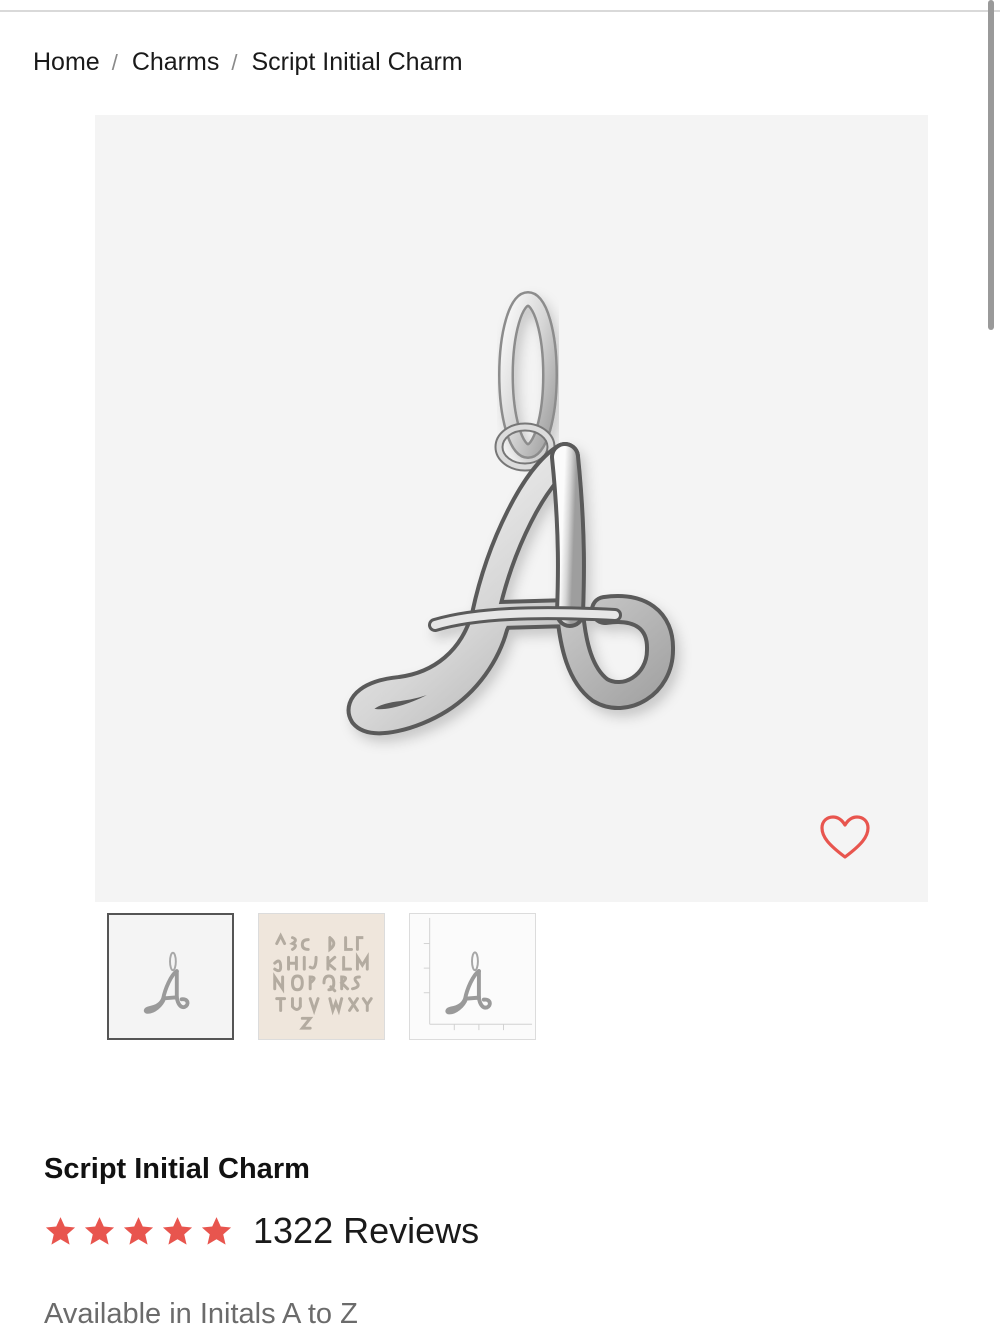 This screenshot has height=1333, width=1000. What do you see at coordinates (66, 62) in the screenshot?
I see `breadcrumb-home: Home` at bounding box center [66, 62].